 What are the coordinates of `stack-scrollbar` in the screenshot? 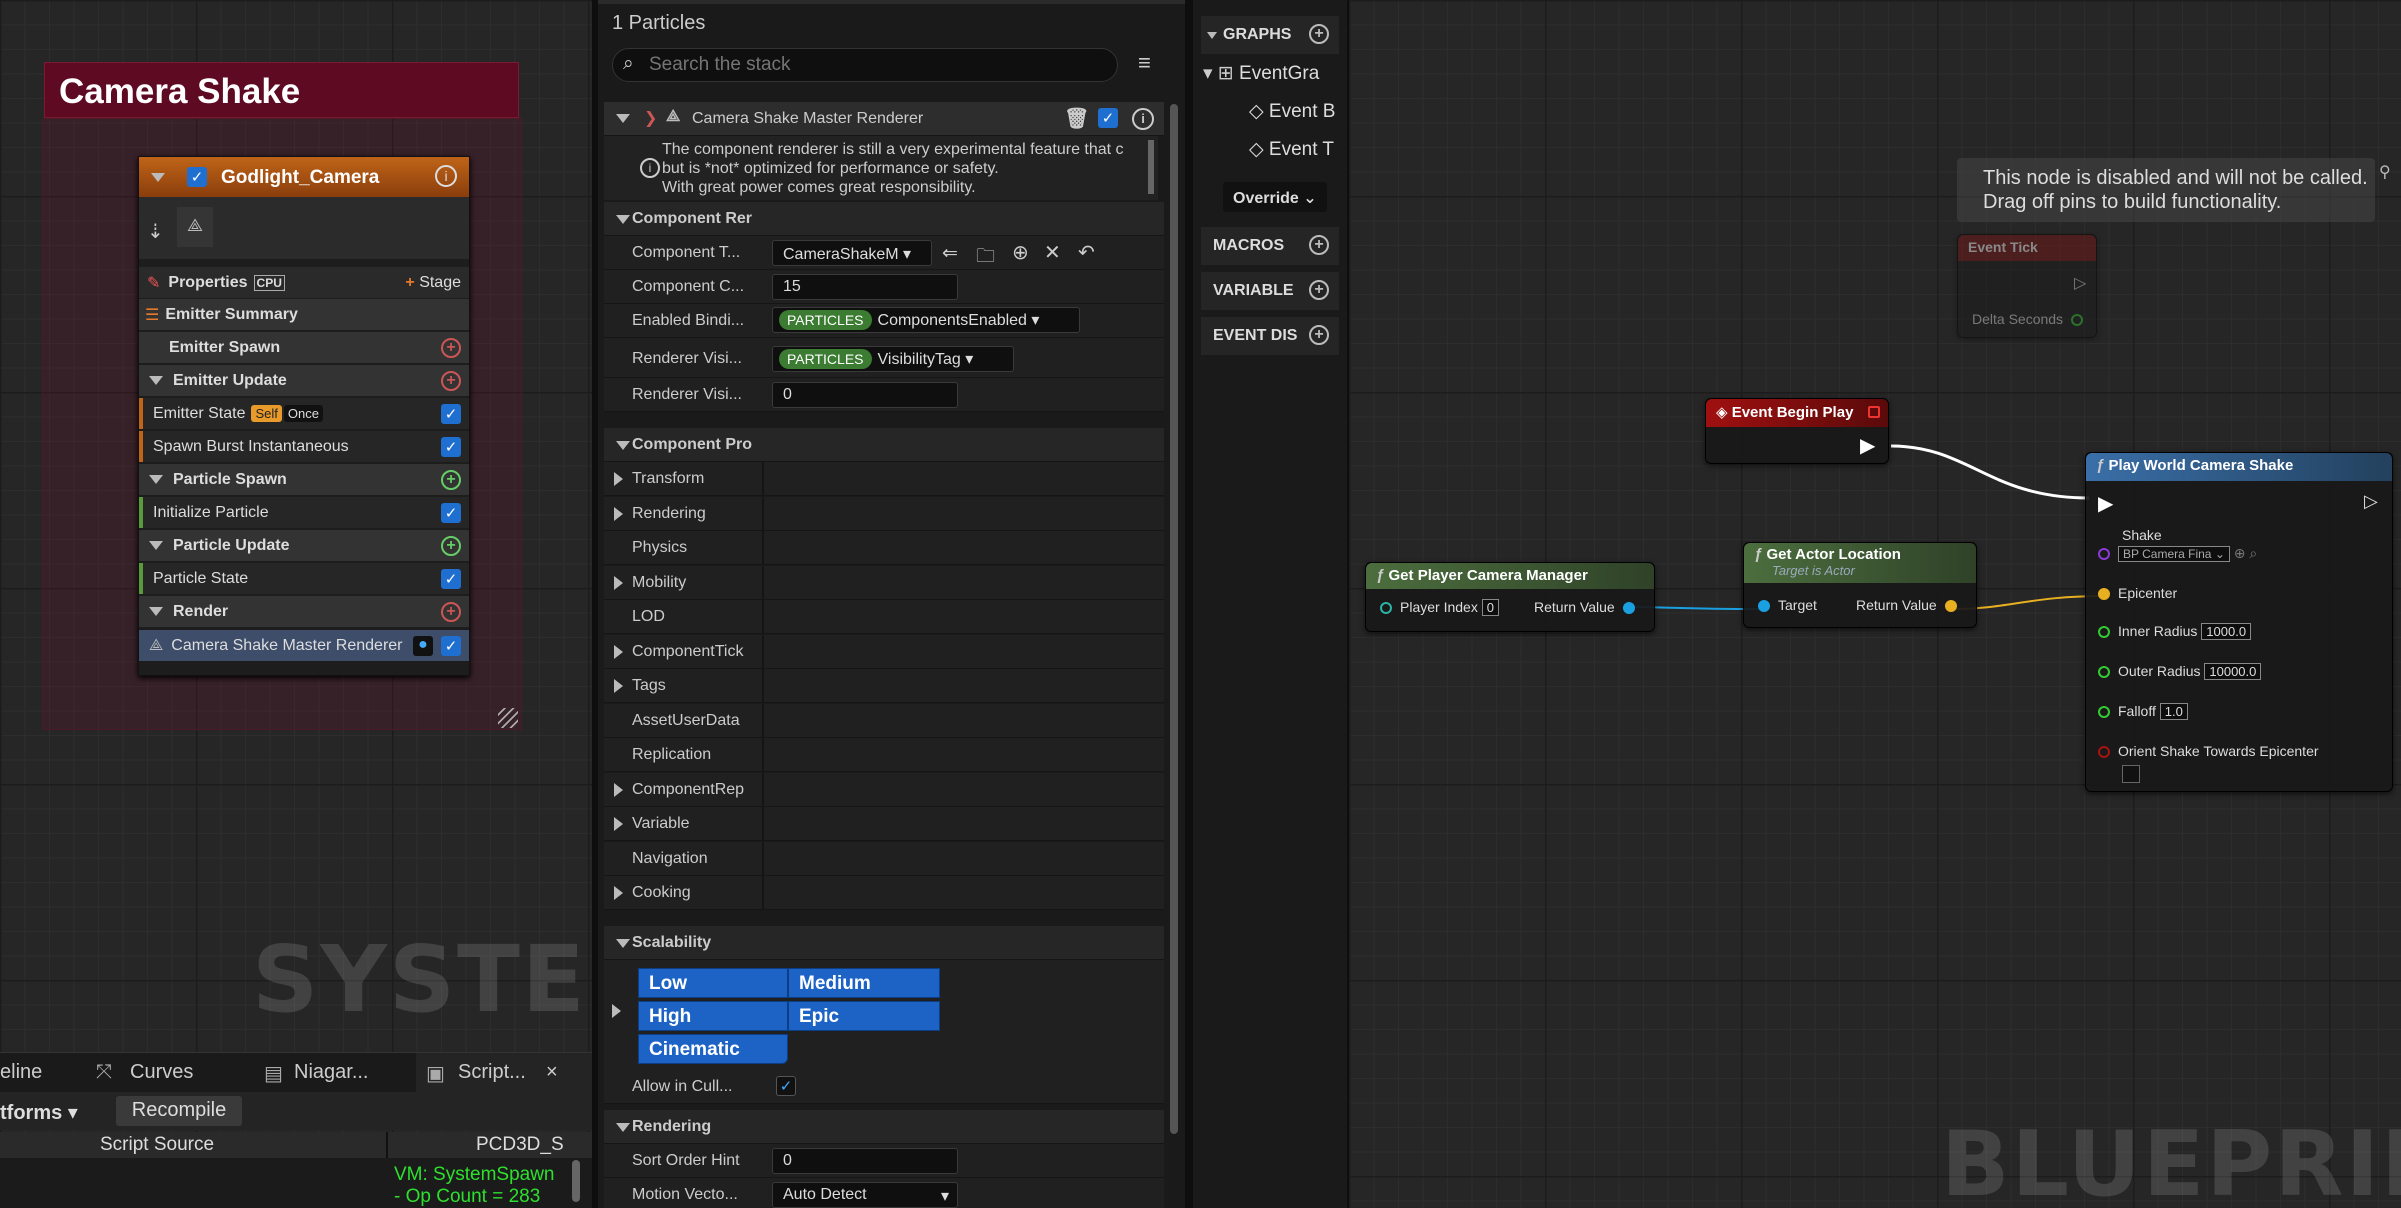 It's located at (1174, 619).